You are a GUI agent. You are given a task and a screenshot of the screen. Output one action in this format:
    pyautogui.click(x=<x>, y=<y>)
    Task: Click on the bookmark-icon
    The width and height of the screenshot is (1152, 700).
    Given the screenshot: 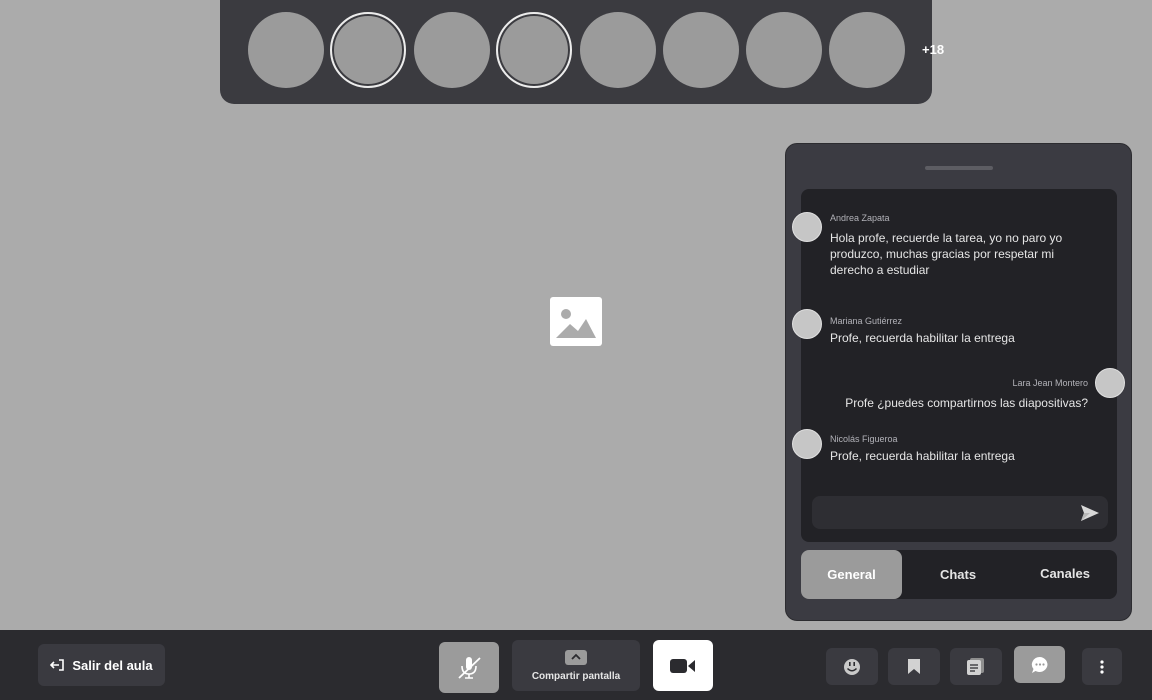 What is the action you would take?
    pyautogui.click(x=914, y=666)
    